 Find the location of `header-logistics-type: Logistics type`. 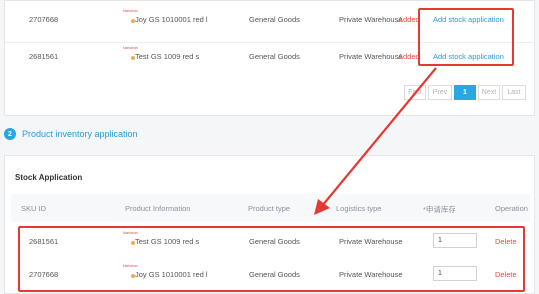

header-logistics-type: Logistics type is located at coordinates (359, 208).